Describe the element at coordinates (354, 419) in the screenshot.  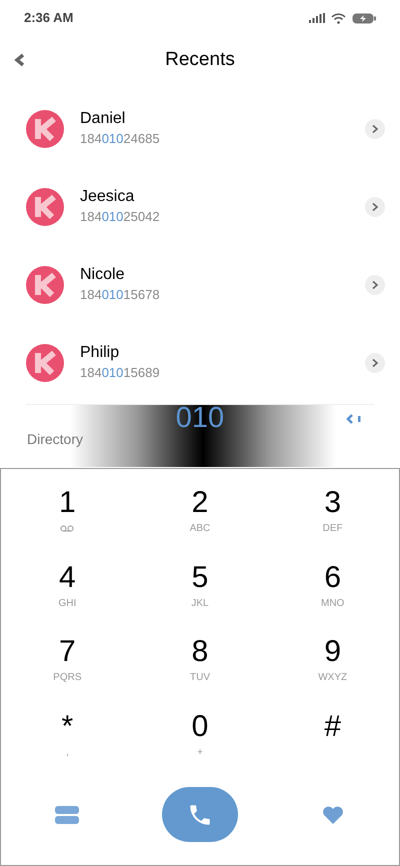
I see `backspace-icon` at that location.